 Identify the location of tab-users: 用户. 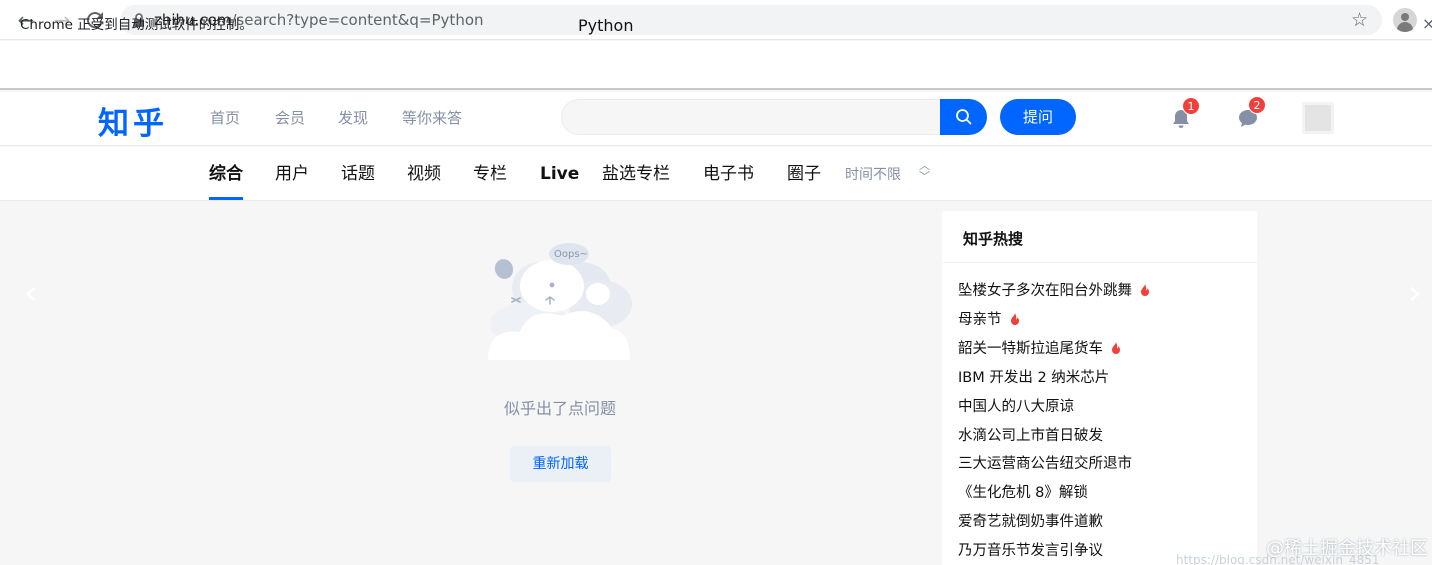
(292, 174).